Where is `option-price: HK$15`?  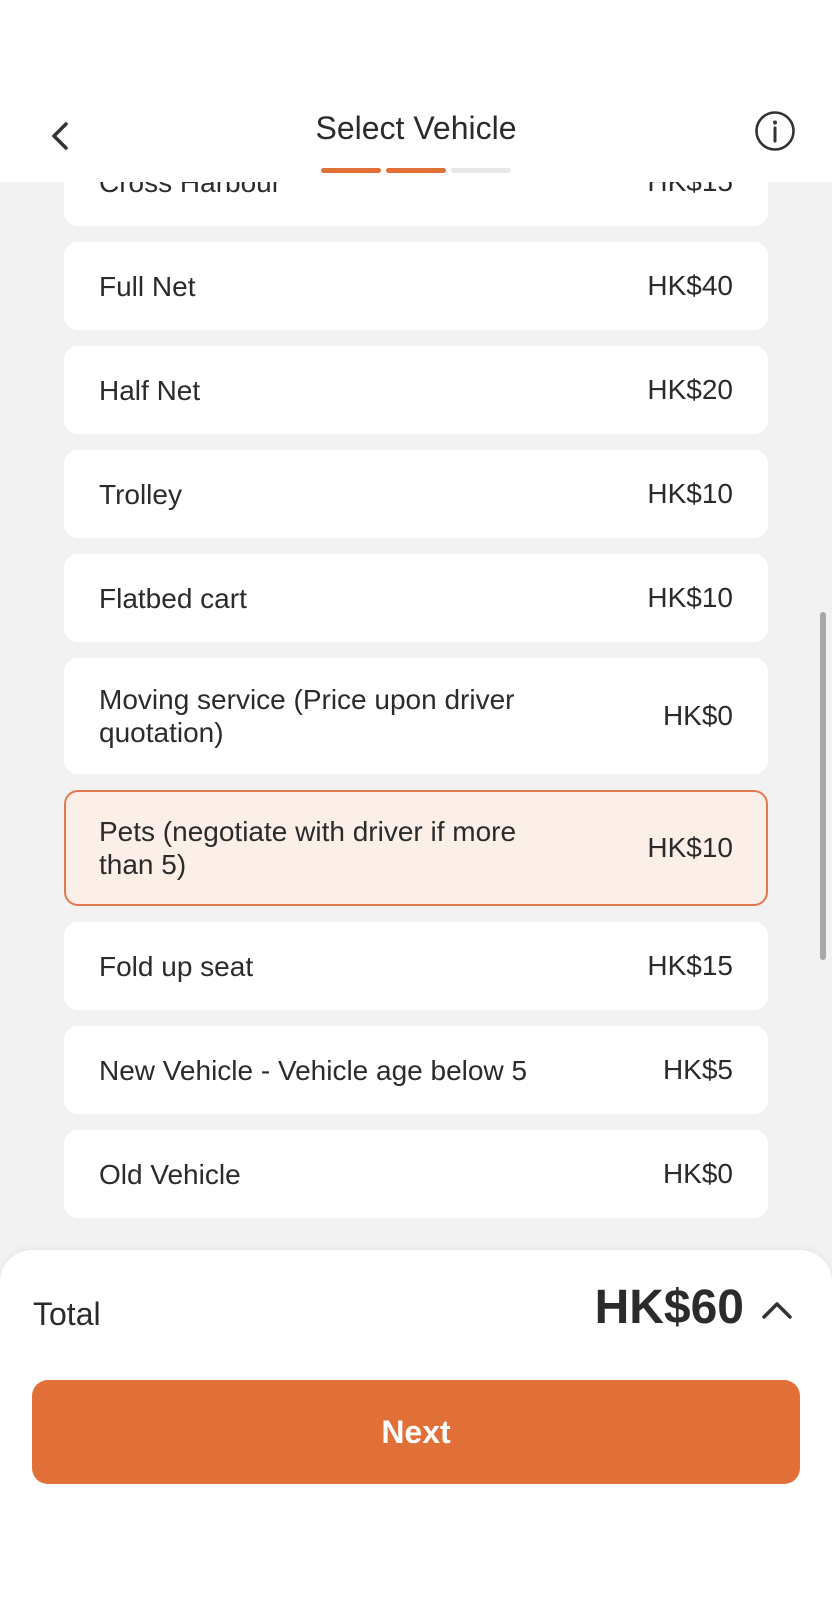 option-price: HK$15 is located at coordinates (690, 965).